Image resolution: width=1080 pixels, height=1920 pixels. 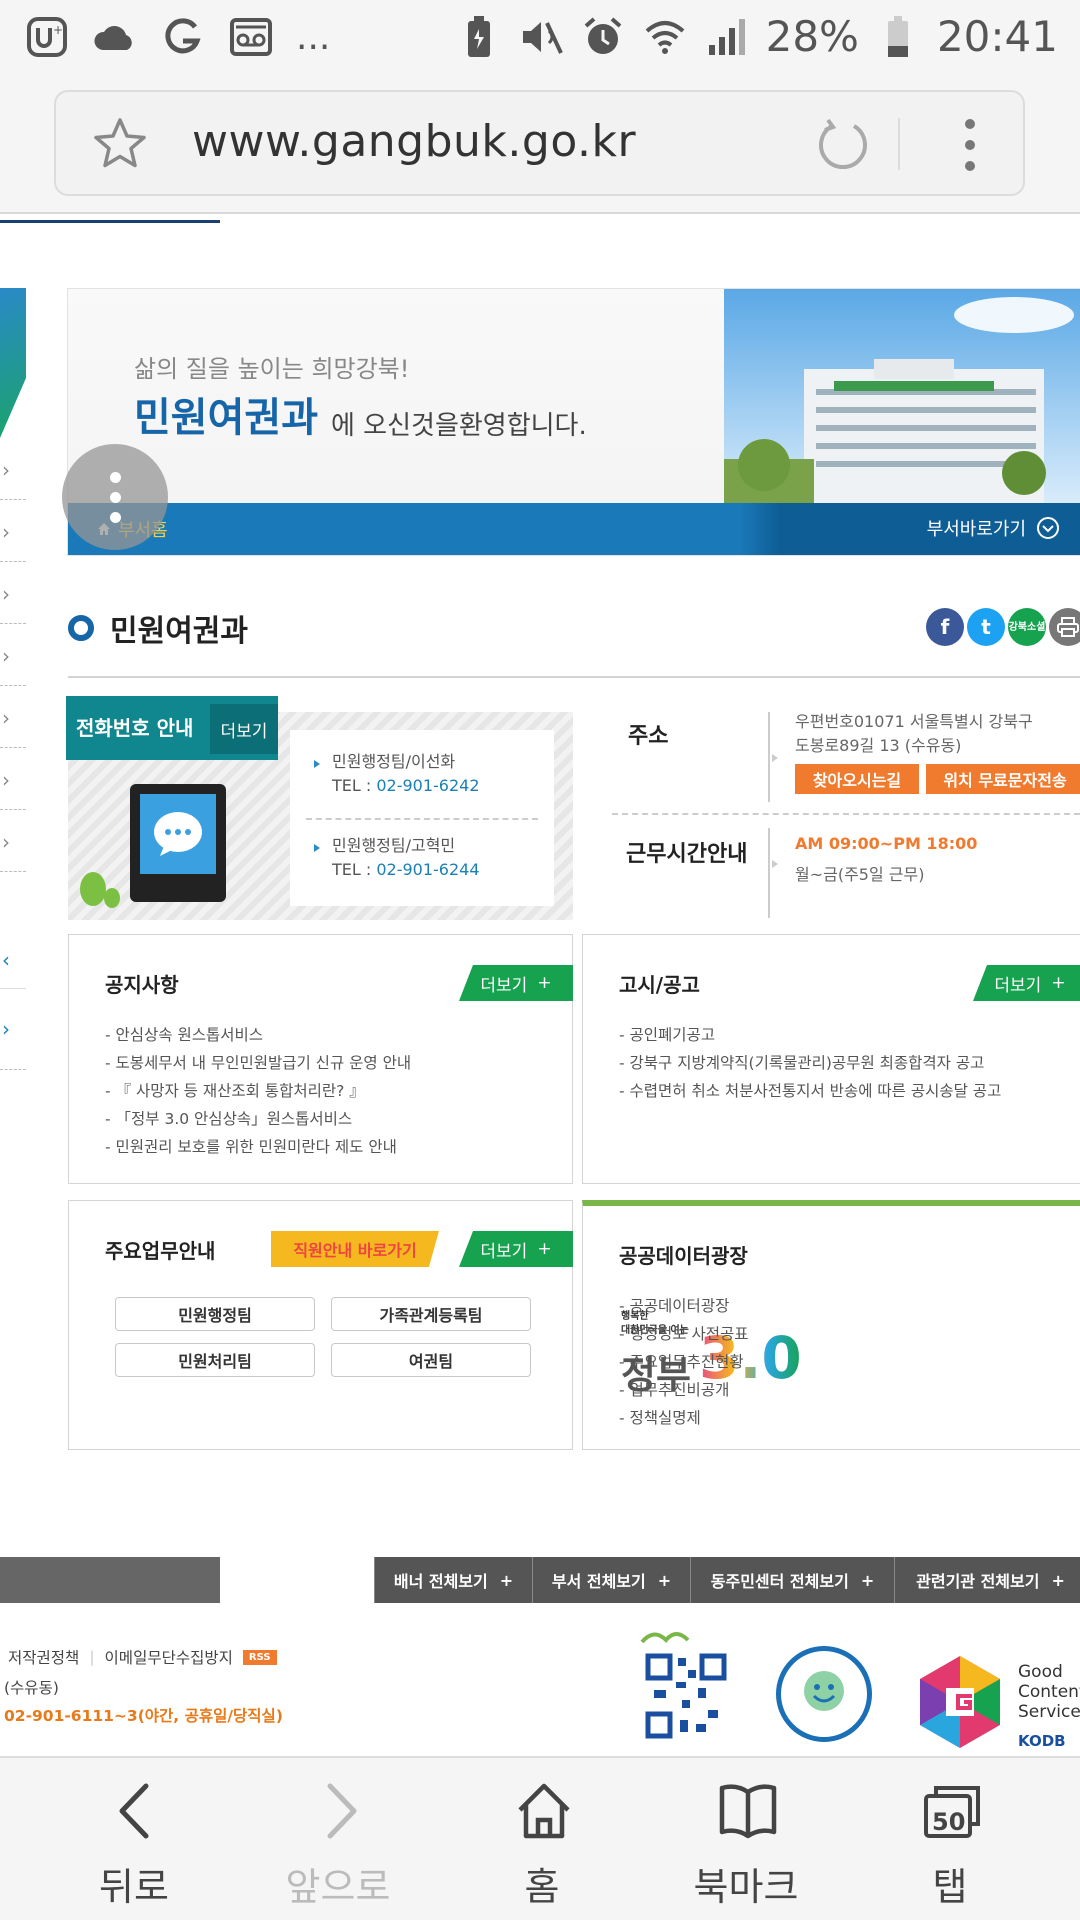 What do you see at coordinates (258, 1091) in the screenshot?
I see `notice-item: - 『 사망자 등 재산조회 통합처리란? 』` at bounding box center [258, 1091].